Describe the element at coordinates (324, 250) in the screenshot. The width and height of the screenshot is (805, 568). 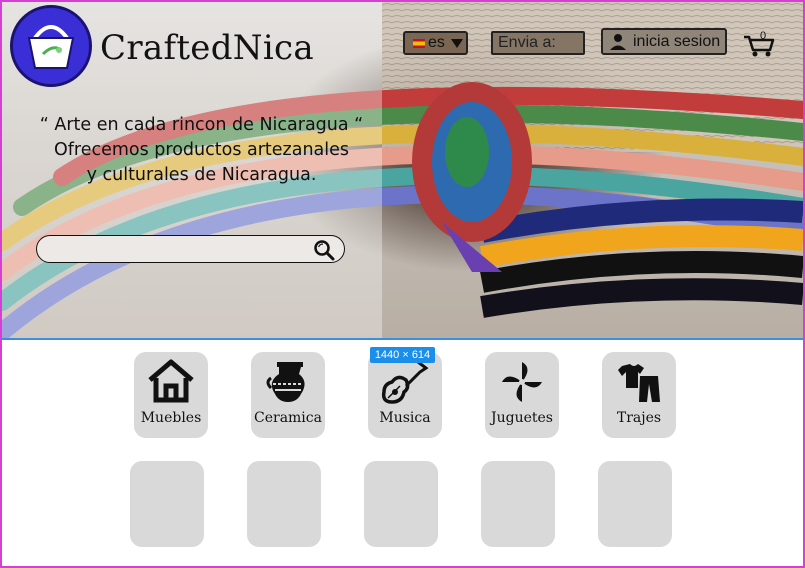
I see `search-icon` at that location.